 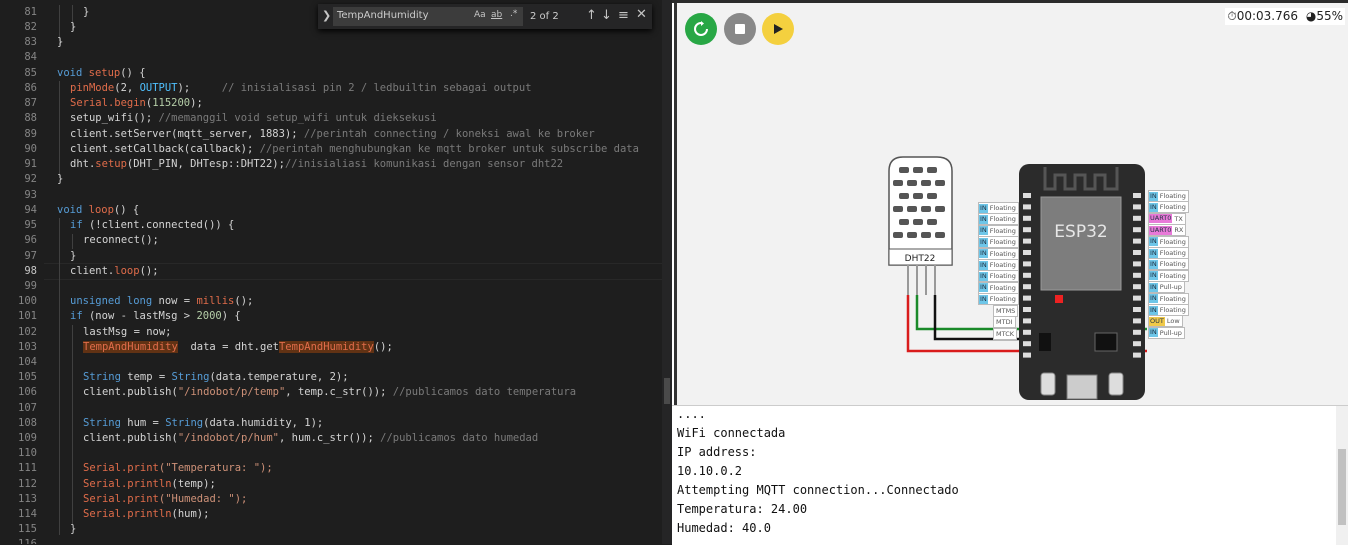 I want to click on line-number: 83, so click(x=30, y=42).